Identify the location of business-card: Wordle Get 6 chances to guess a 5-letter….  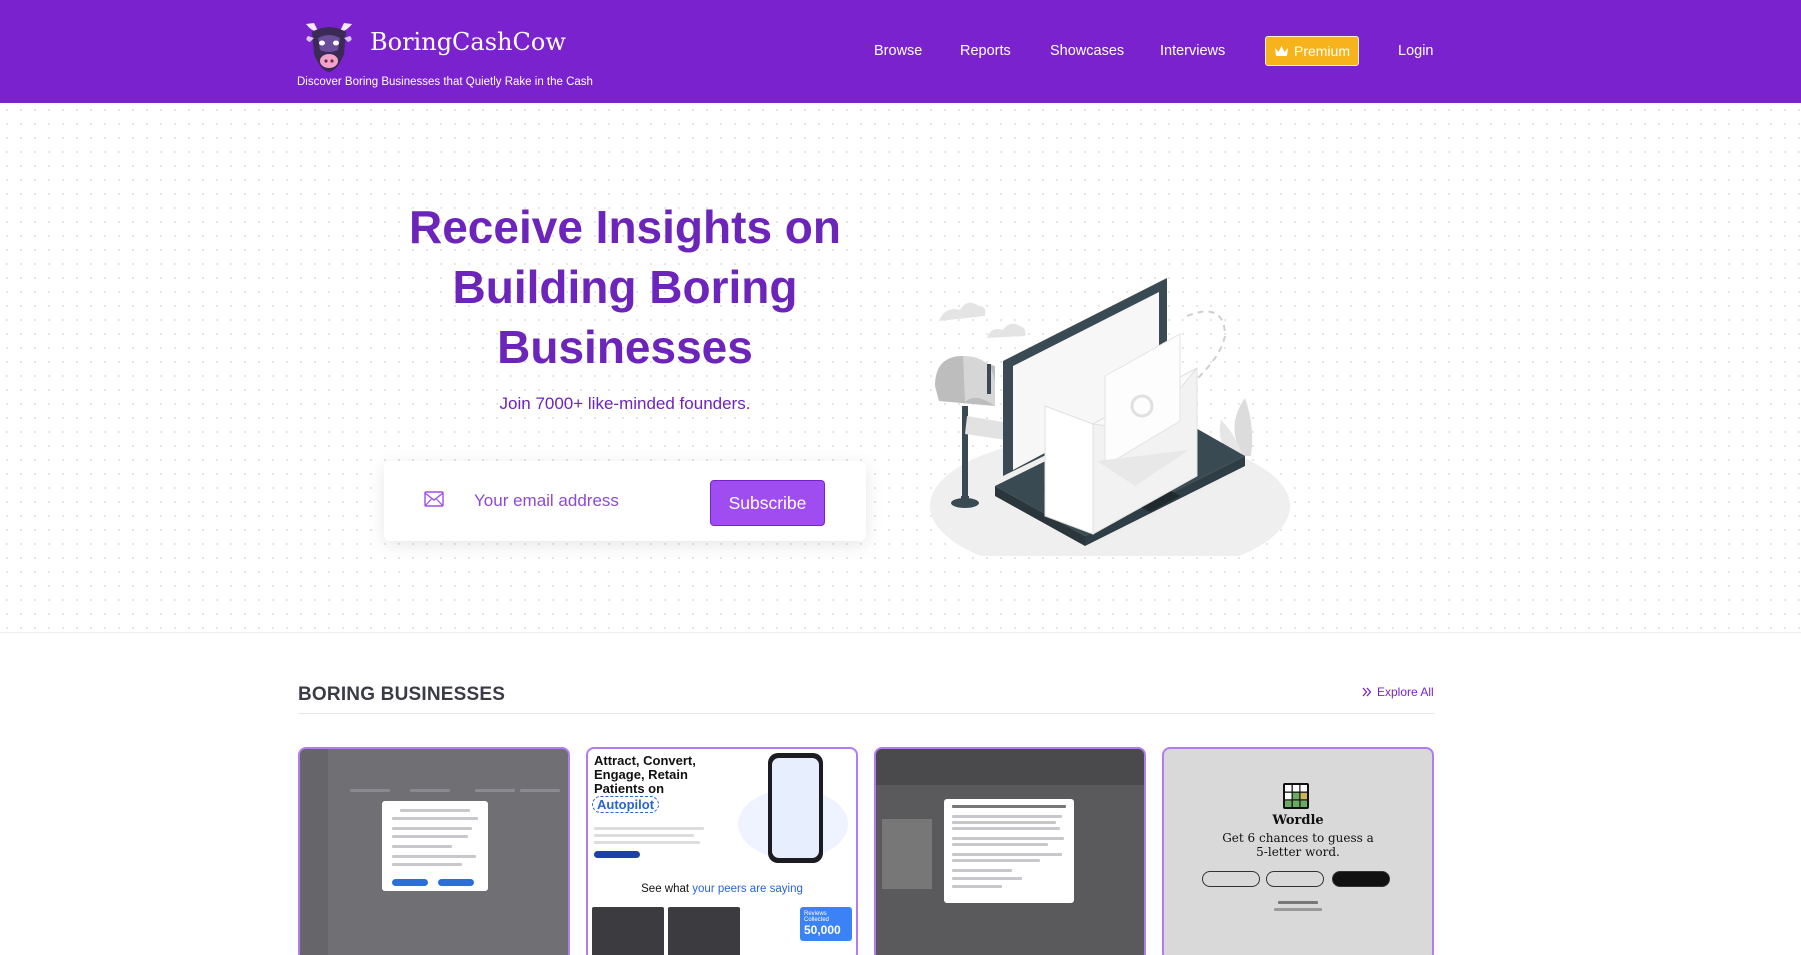
(1298, 851).